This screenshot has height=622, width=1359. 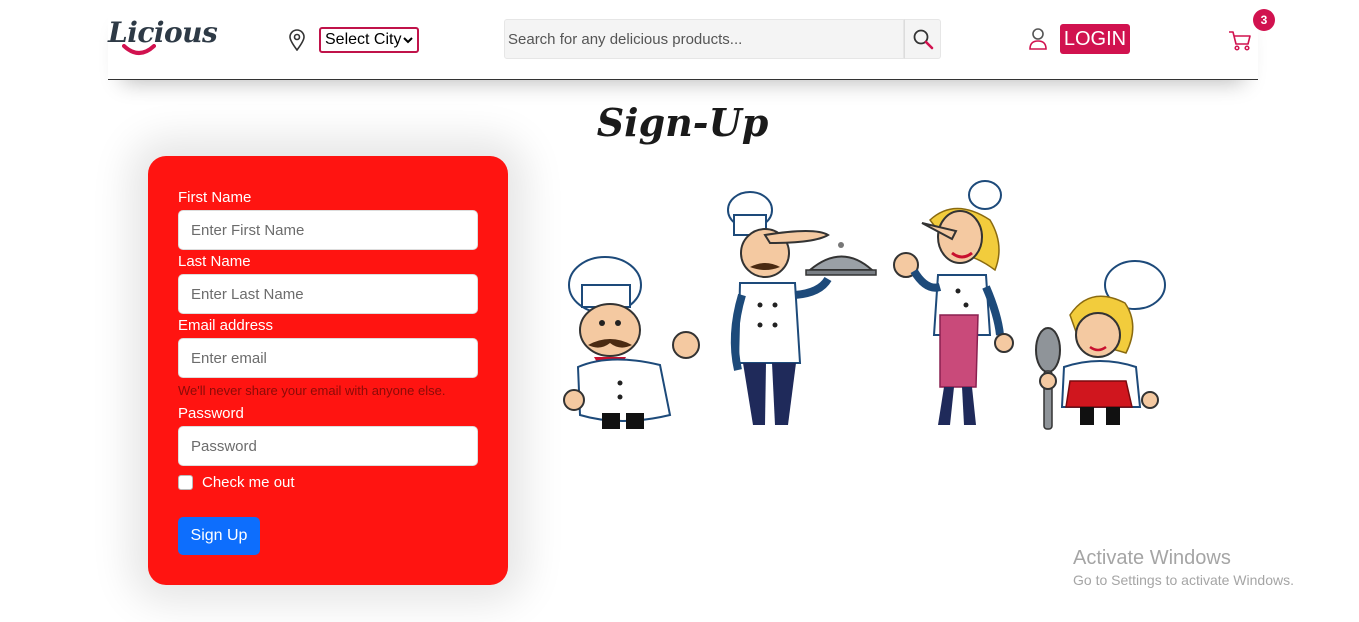 What do you see at coordinates (185, 482) in the screenshot?
I see `checkbox-icon` at bounding box center [185, 482].